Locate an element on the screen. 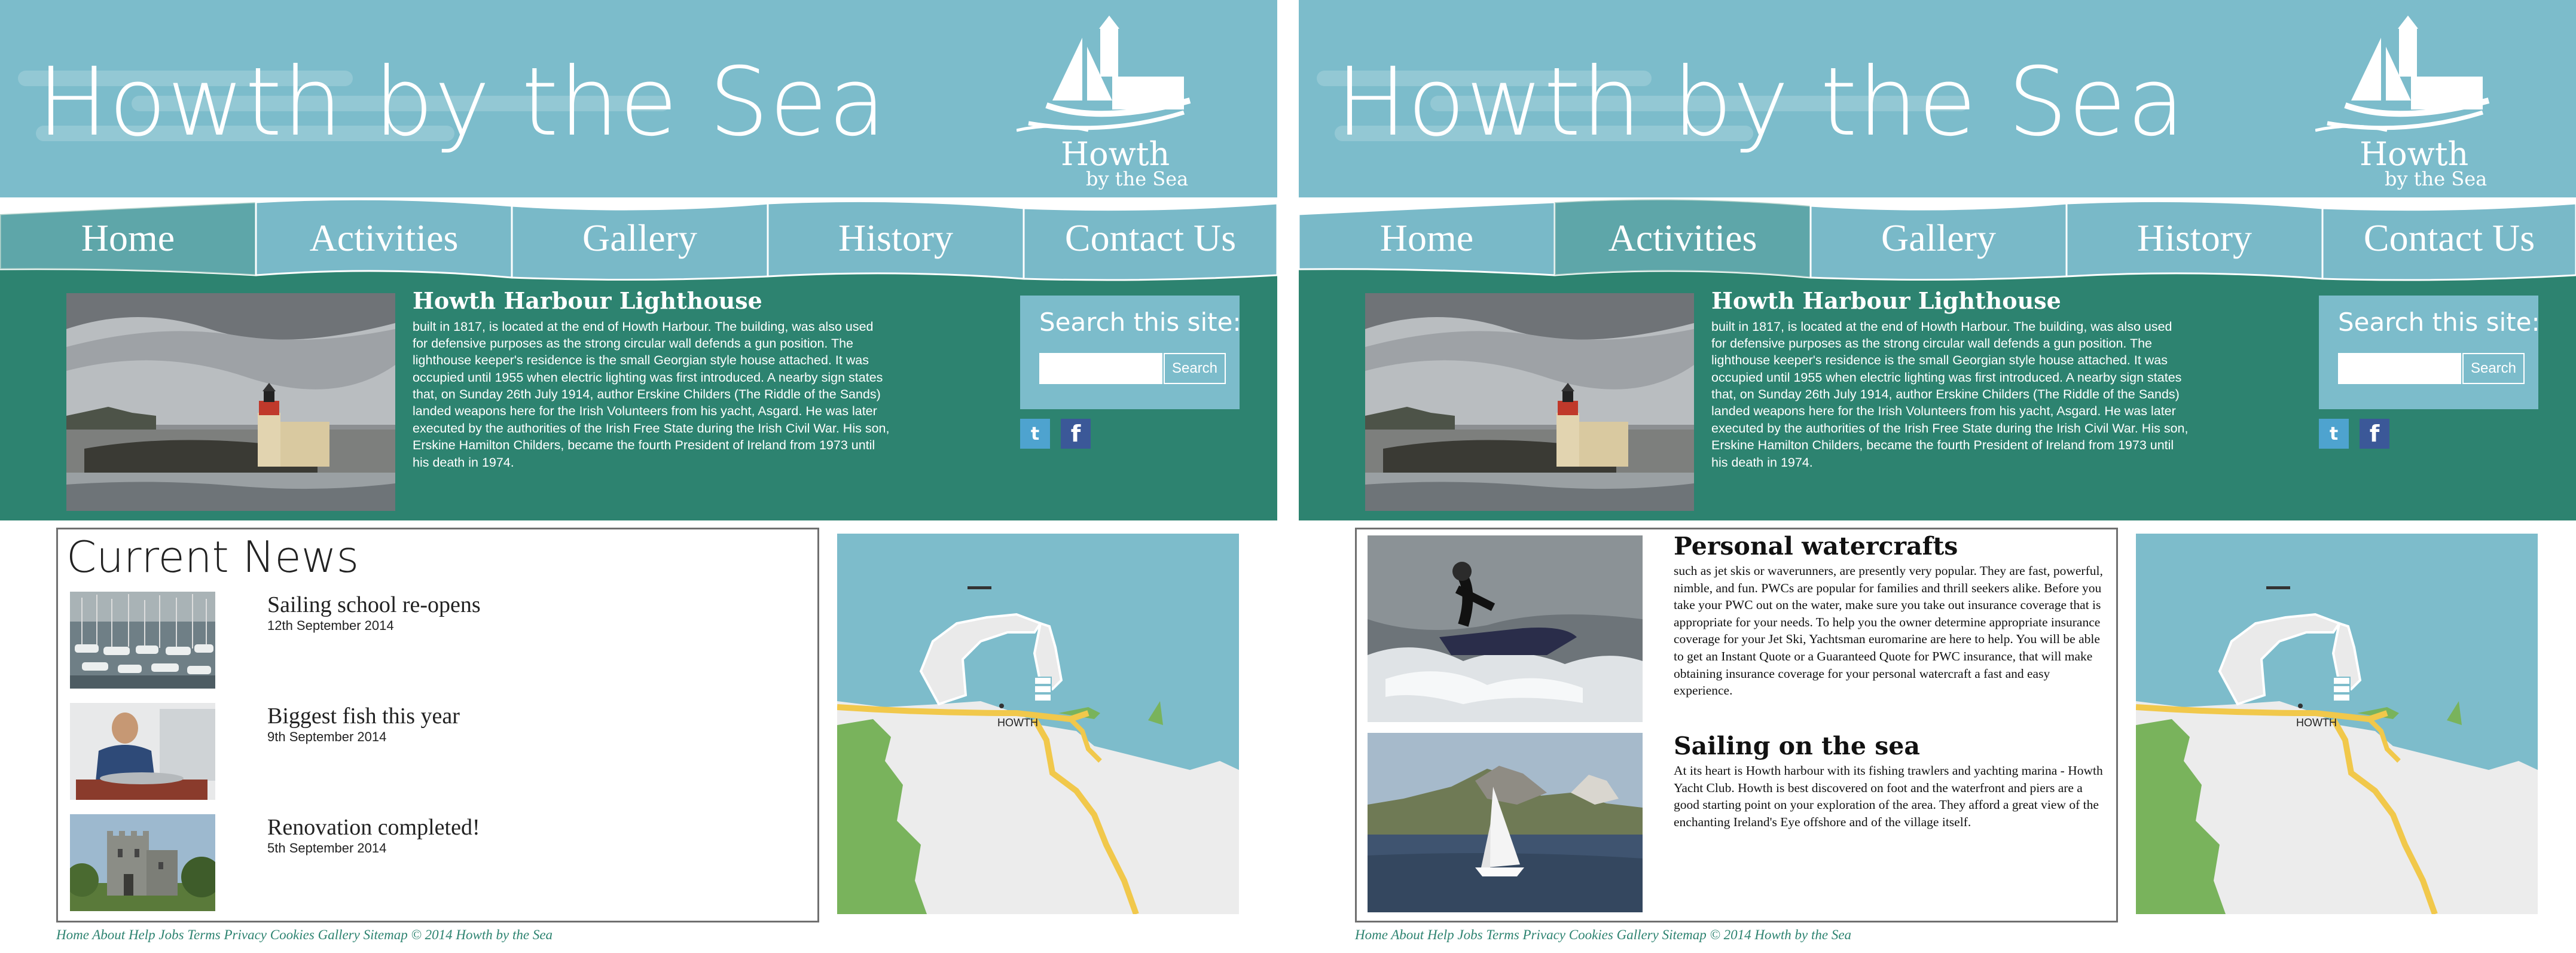 The image size is (2576, 953). news-headline: Sailing school re-opens is located at coordinates (374, 605).